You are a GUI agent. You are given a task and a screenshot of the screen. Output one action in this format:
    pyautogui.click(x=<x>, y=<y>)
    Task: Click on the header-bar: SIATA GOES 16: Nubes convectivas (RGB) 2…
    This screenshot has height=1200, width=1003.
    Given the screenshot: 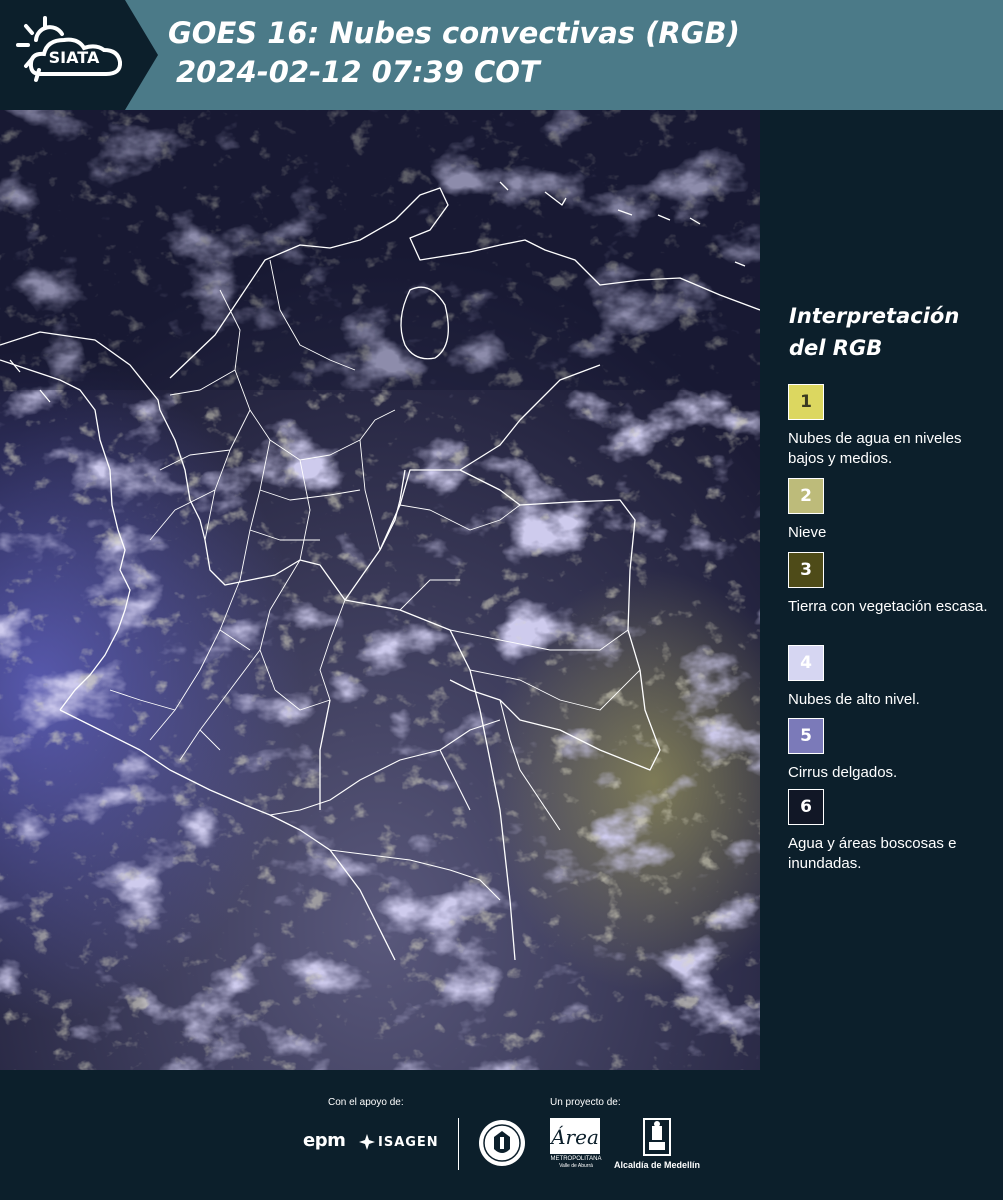 What is the action you would take?
    pyautogui.click(x=501, y=55)
    